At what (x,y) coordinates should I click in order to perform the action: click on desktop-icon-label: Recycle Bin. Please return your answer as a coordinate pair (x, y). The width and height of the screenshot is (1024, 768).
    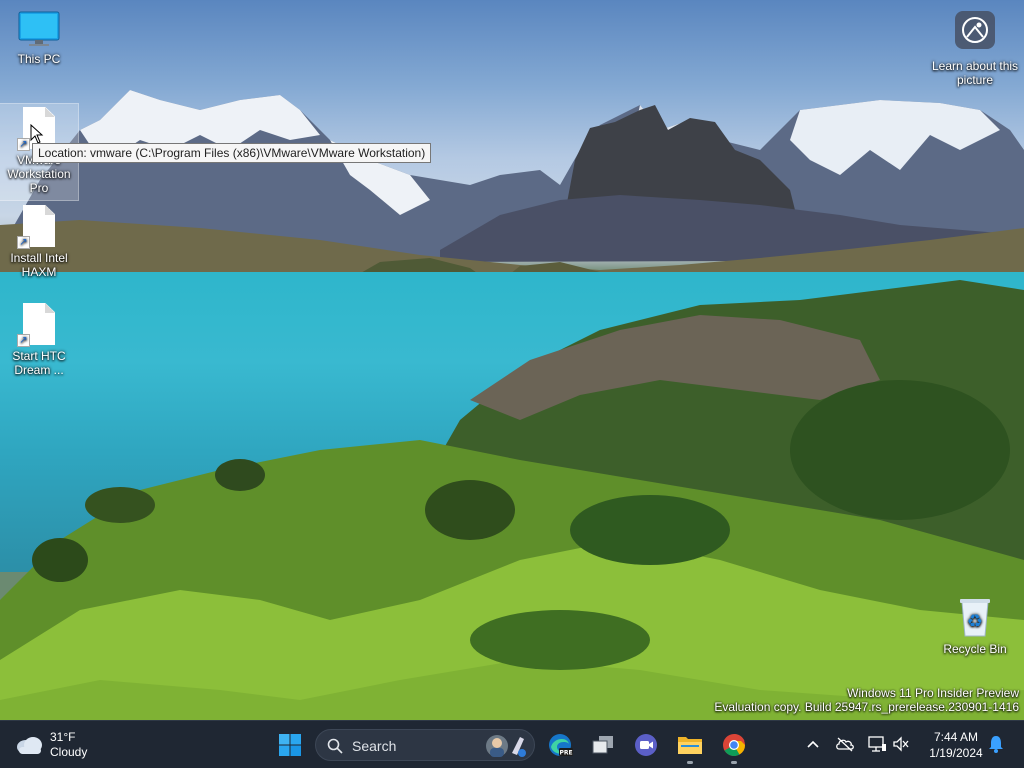
    Looking at the image, I should click on (975, 649).